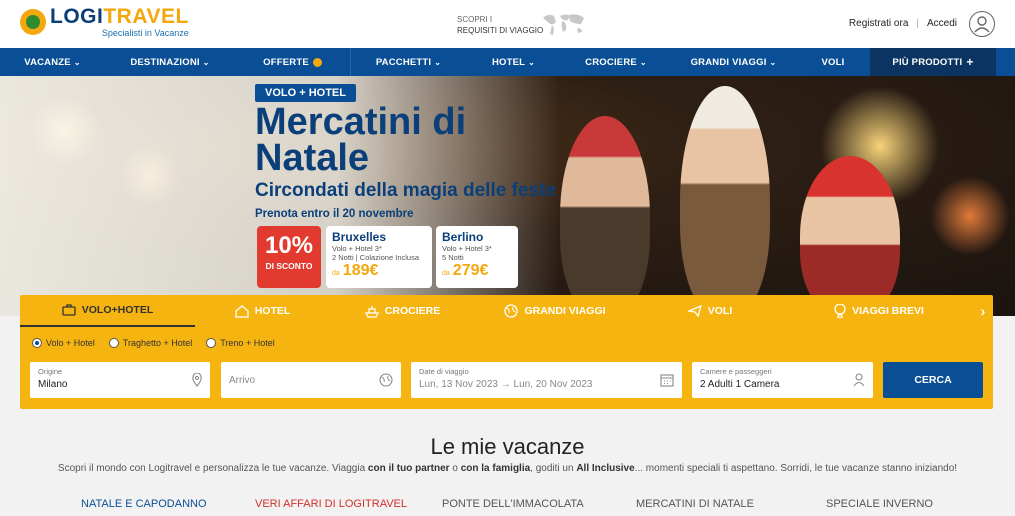  Describe the element at coordinates (563, 24) in the screenshot. I see `world-map-icon` at that location.